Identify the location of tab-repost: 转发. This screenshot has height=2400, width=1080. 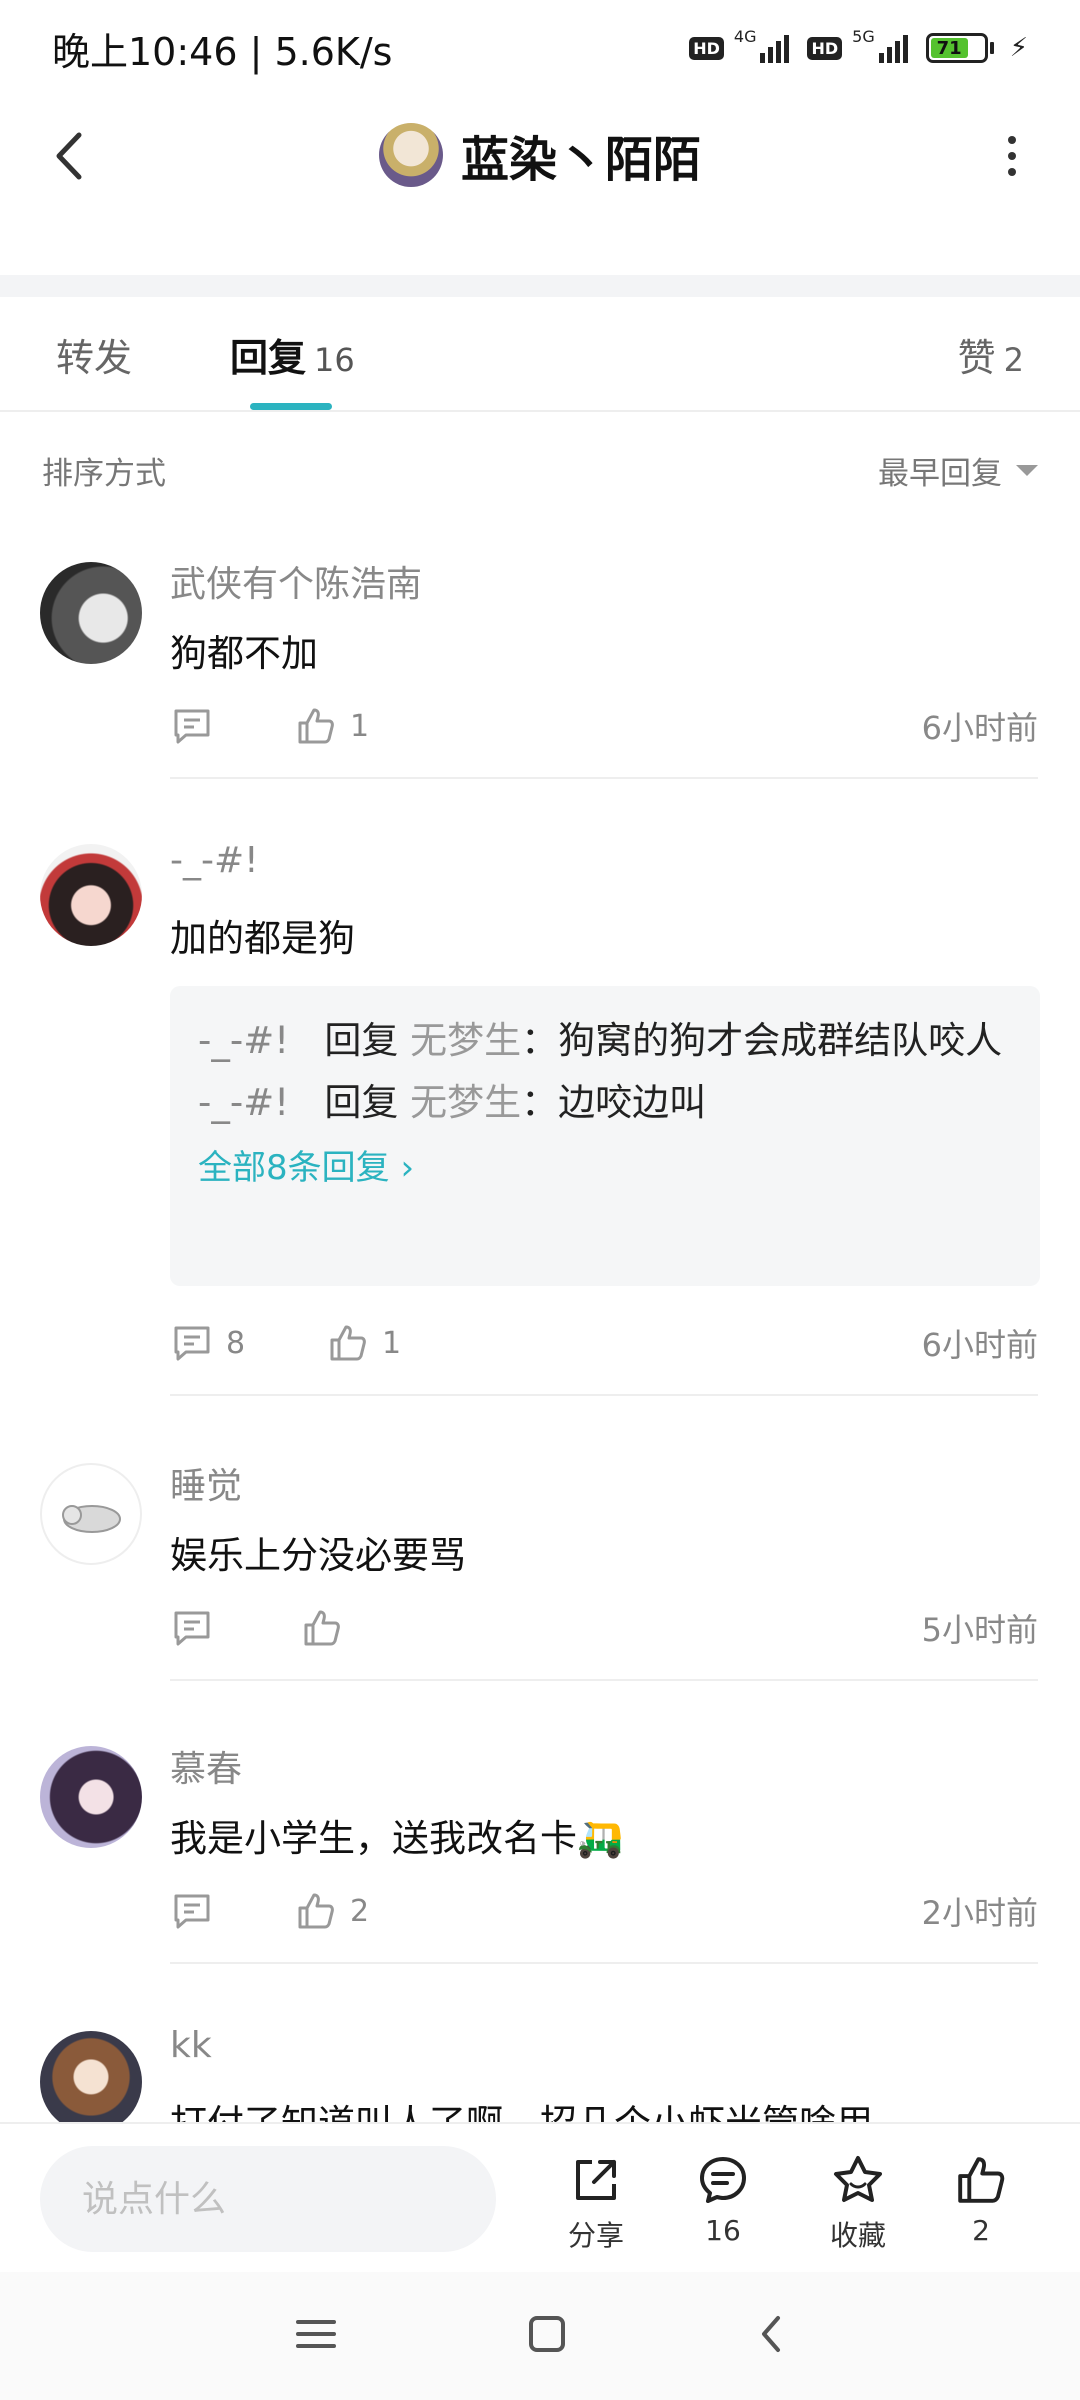
(94, 354).